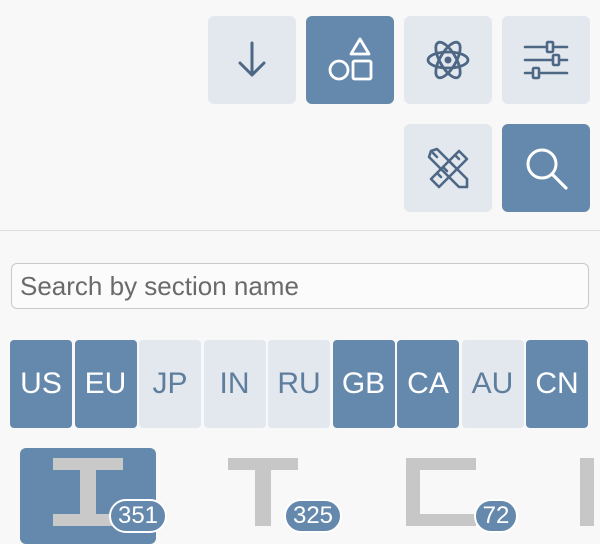 This screenshot has width=600, height=544. I want to click on shape-channel: 72, so click(445, 496).